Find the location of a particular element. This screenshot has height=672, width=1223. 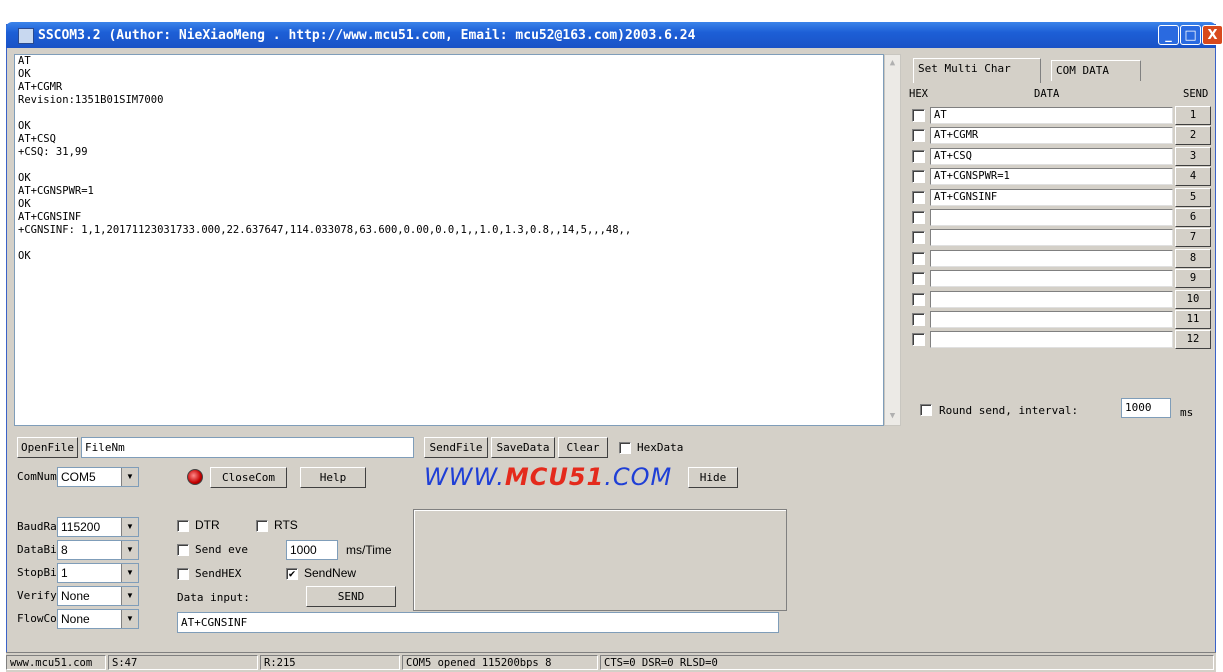

tab-com-data: COM DATA is located at coordinates (1096, 70).